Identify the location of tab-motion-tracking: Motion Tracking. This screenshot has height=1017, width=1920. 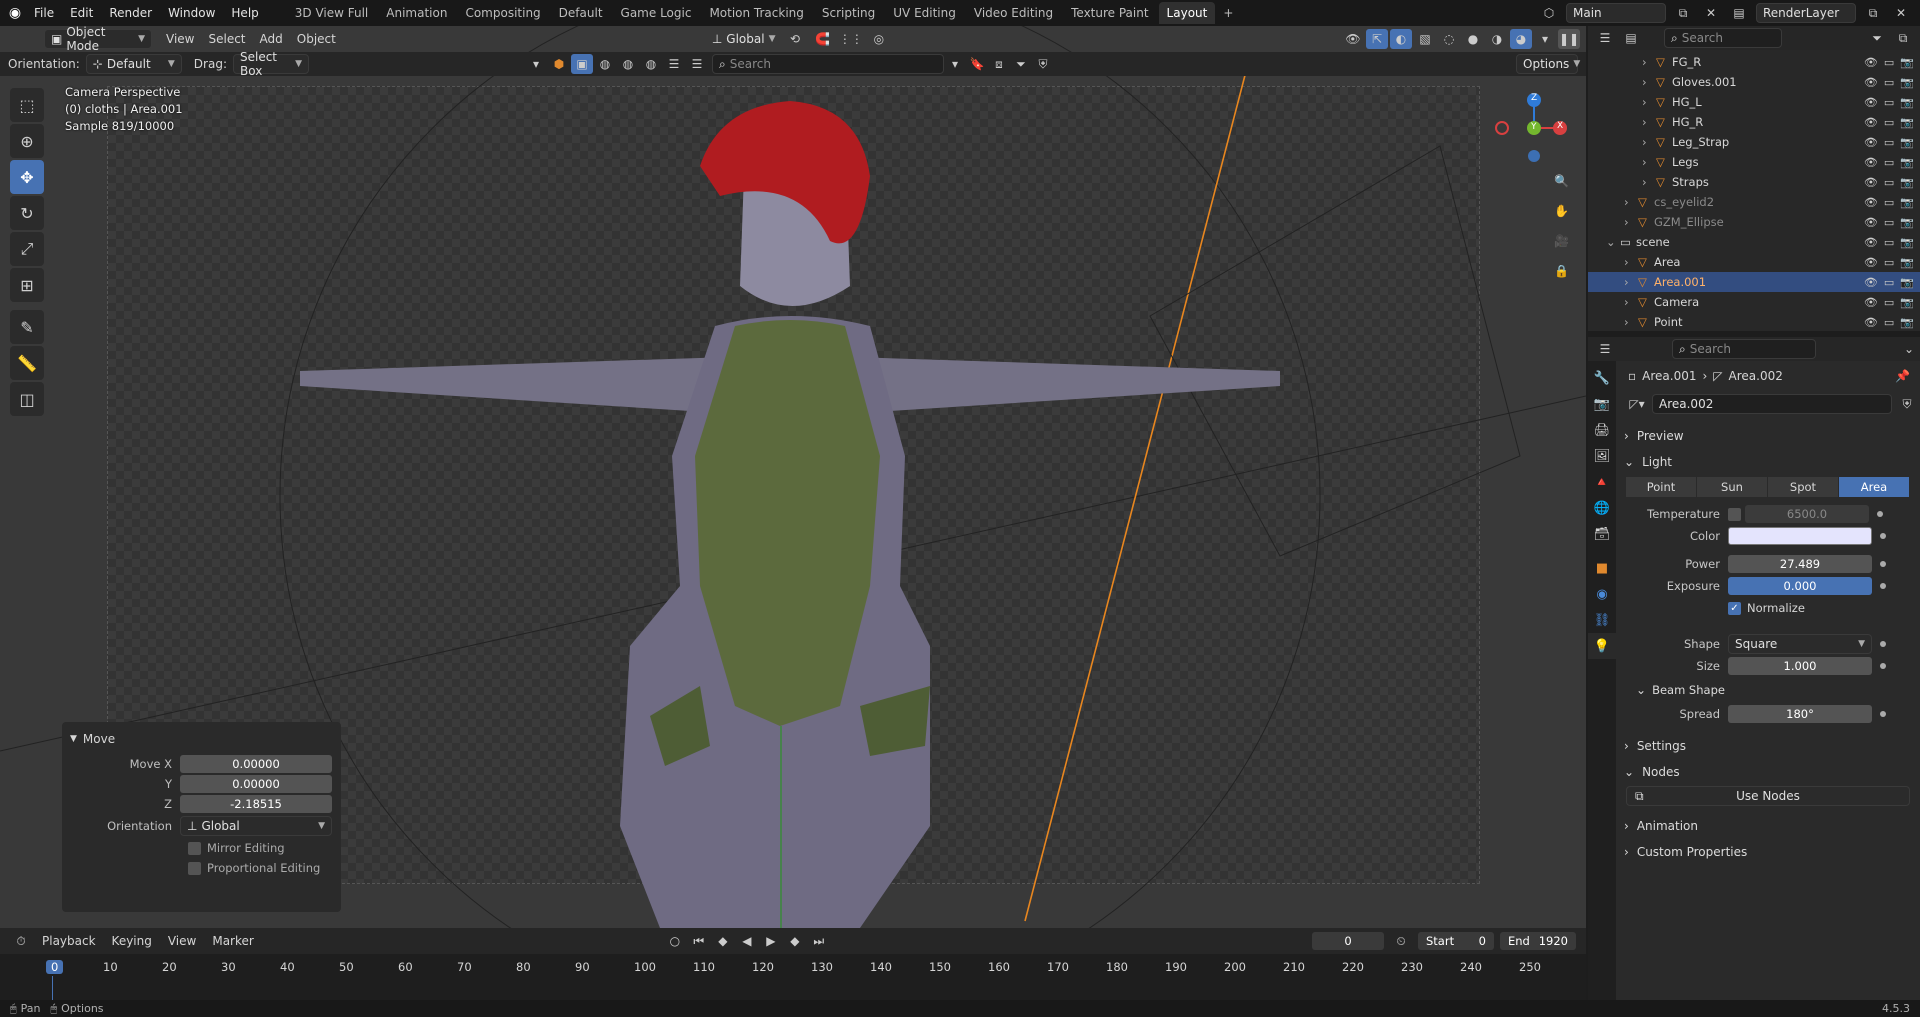
(756, 13).